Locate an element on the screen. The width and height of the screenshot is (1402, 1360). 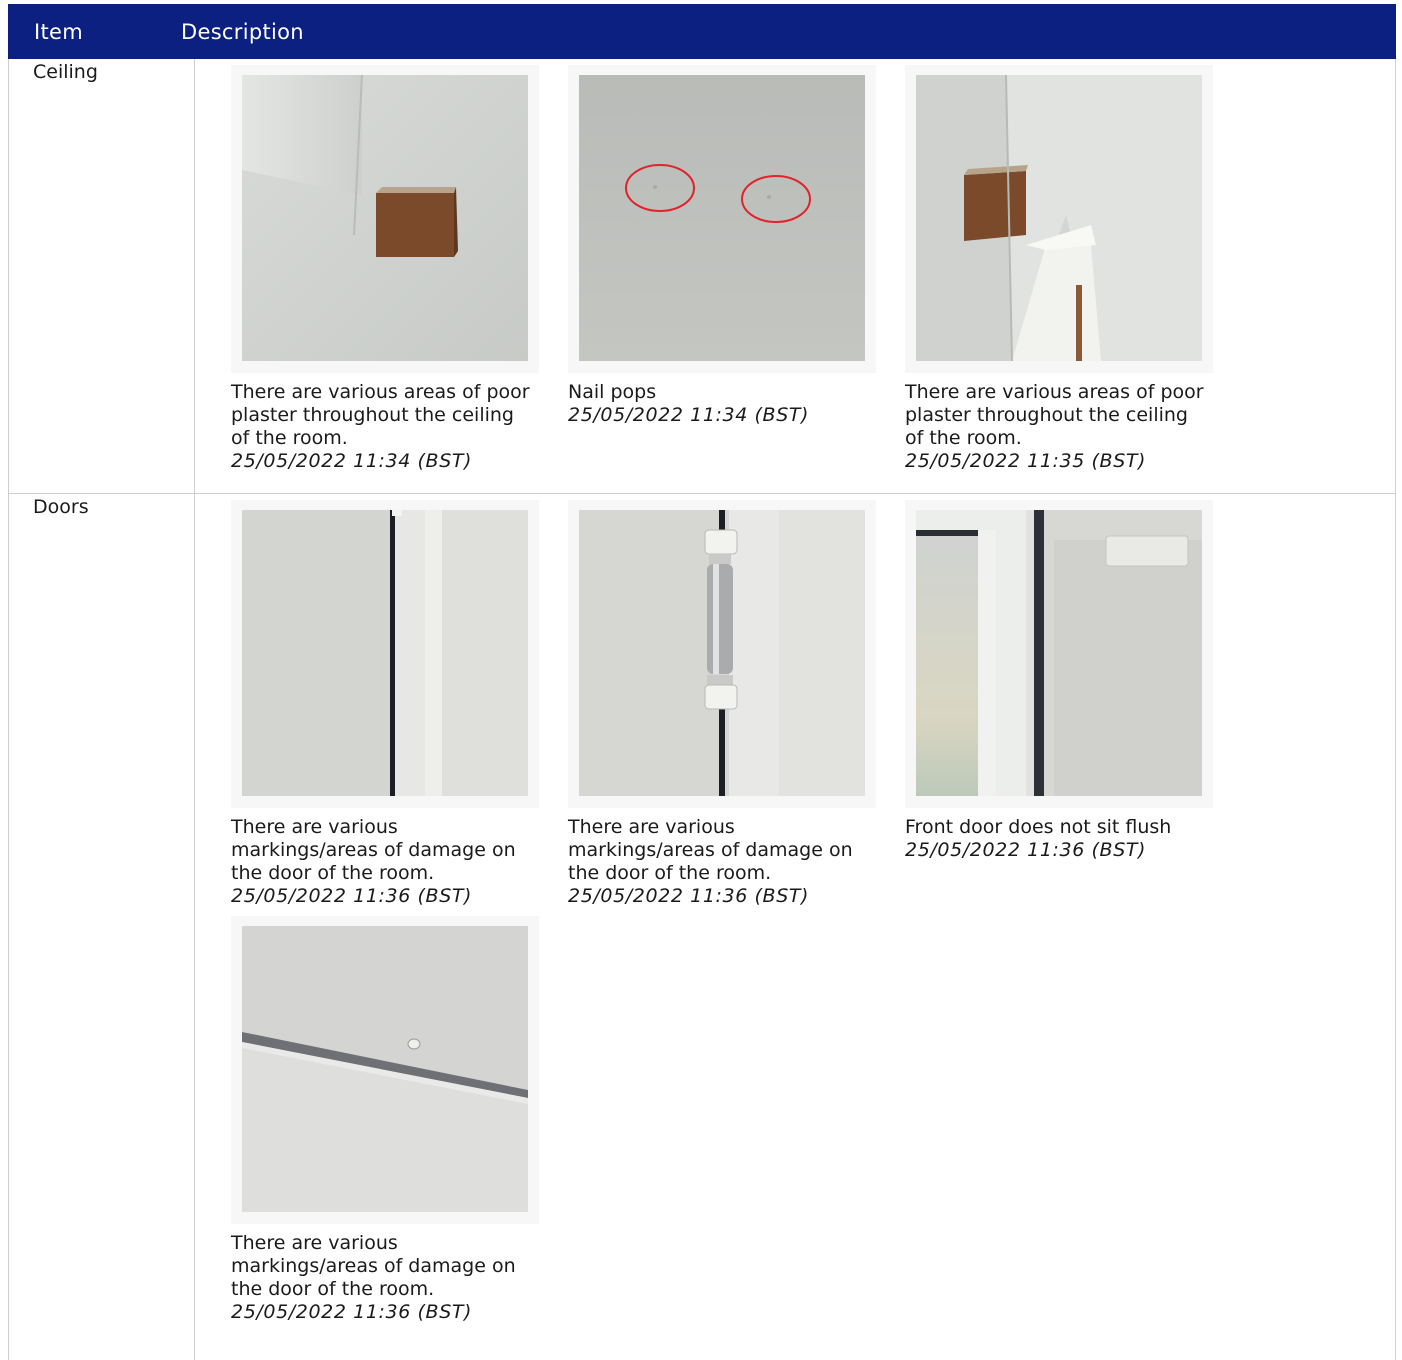
item-label: Ceiling is located at coordinates (102, 276).